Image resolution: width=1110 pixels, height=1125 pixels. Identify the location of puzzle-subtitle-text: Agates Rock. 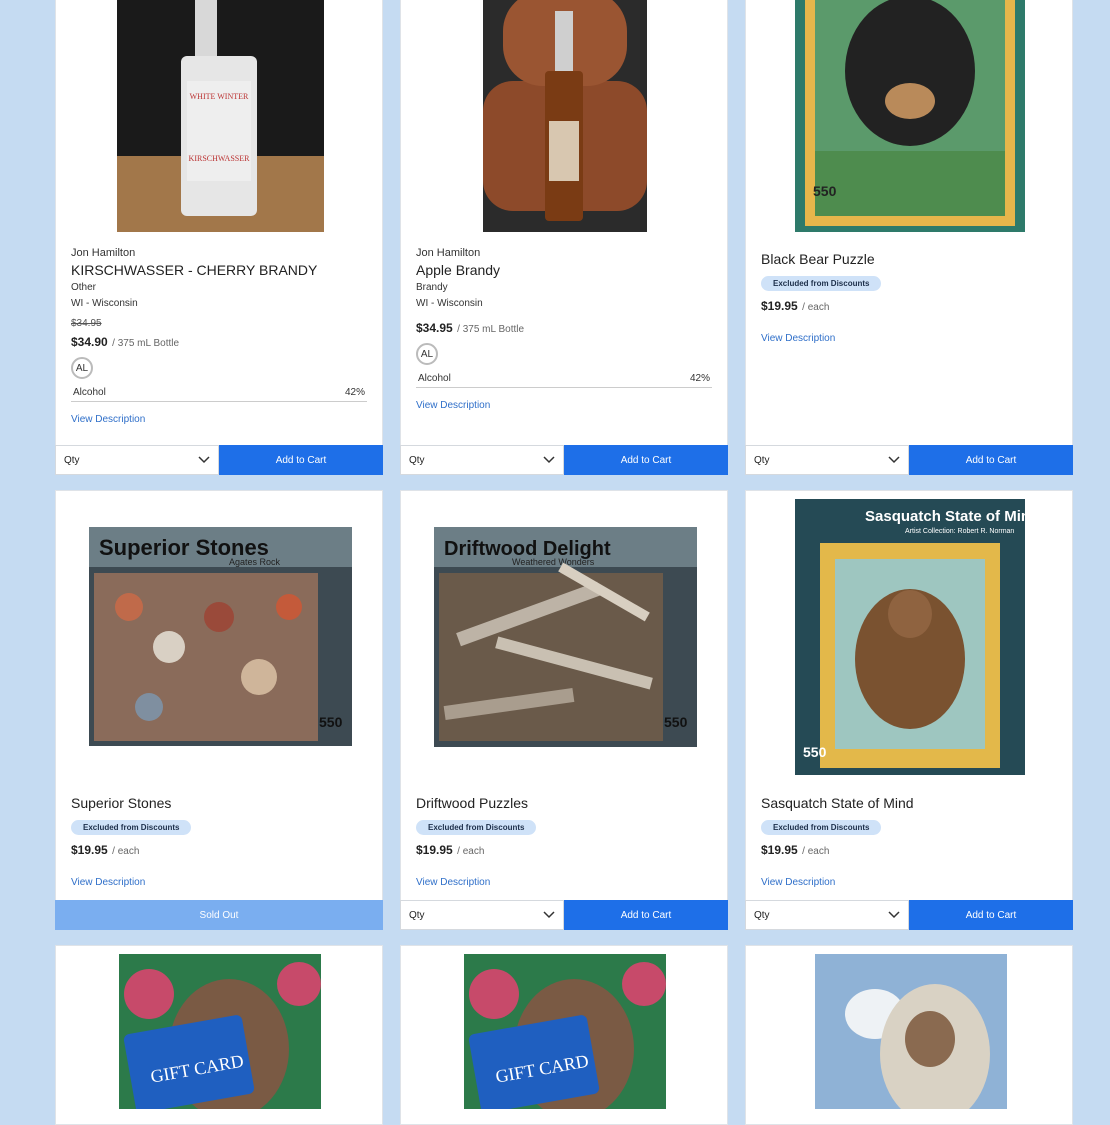
(255, 562).